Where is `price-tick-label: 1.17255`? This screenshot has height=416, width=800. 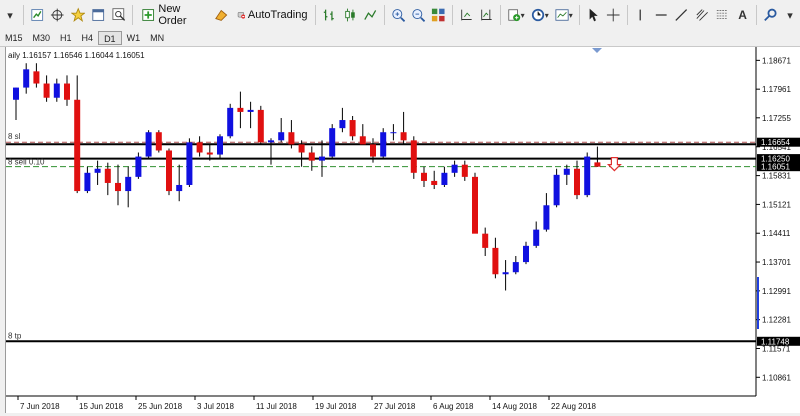
price-tick-label: 1.17255 is located at coordinates (776, 118).